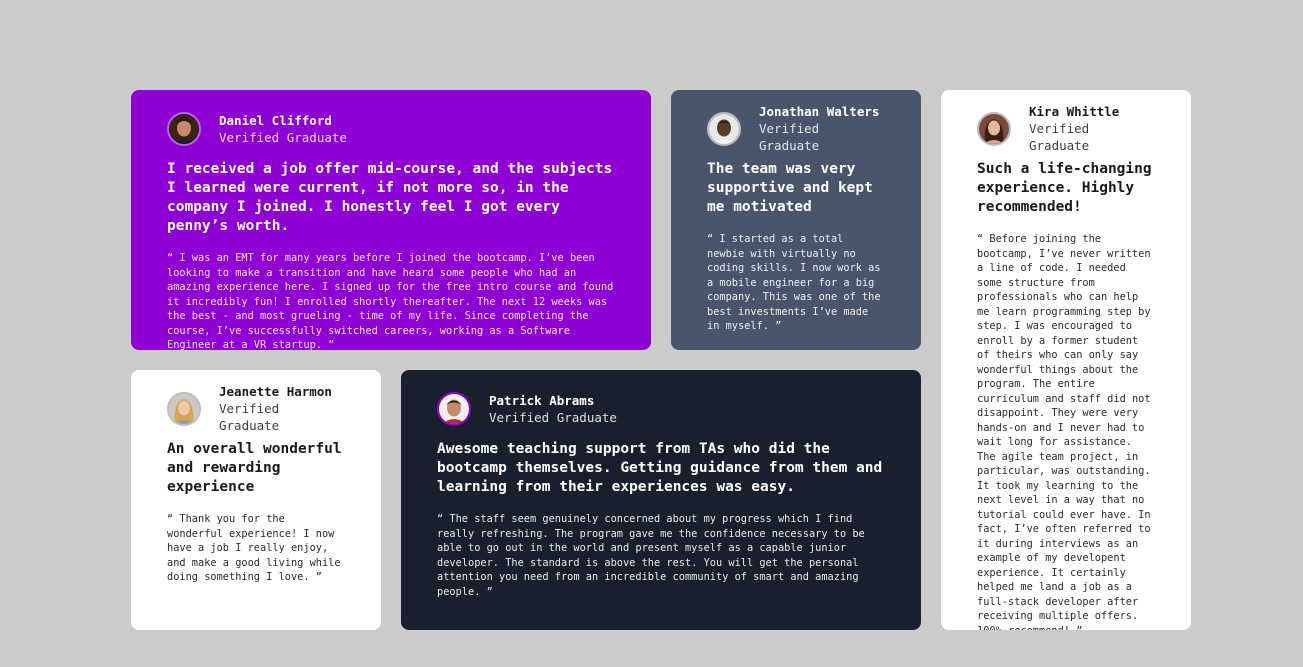 The width and height of the screenshot is (1303, 667). I want to click on reviewer-name: Patrick Abrams, so click(542, 400).